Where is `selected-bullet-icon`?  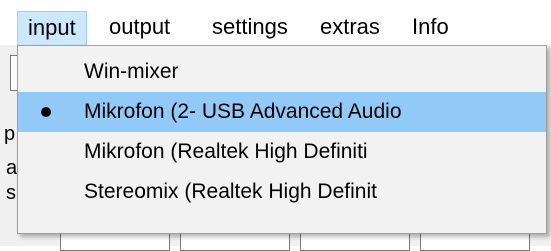 selected-bullet-icon is located at coordinates (46, 112).